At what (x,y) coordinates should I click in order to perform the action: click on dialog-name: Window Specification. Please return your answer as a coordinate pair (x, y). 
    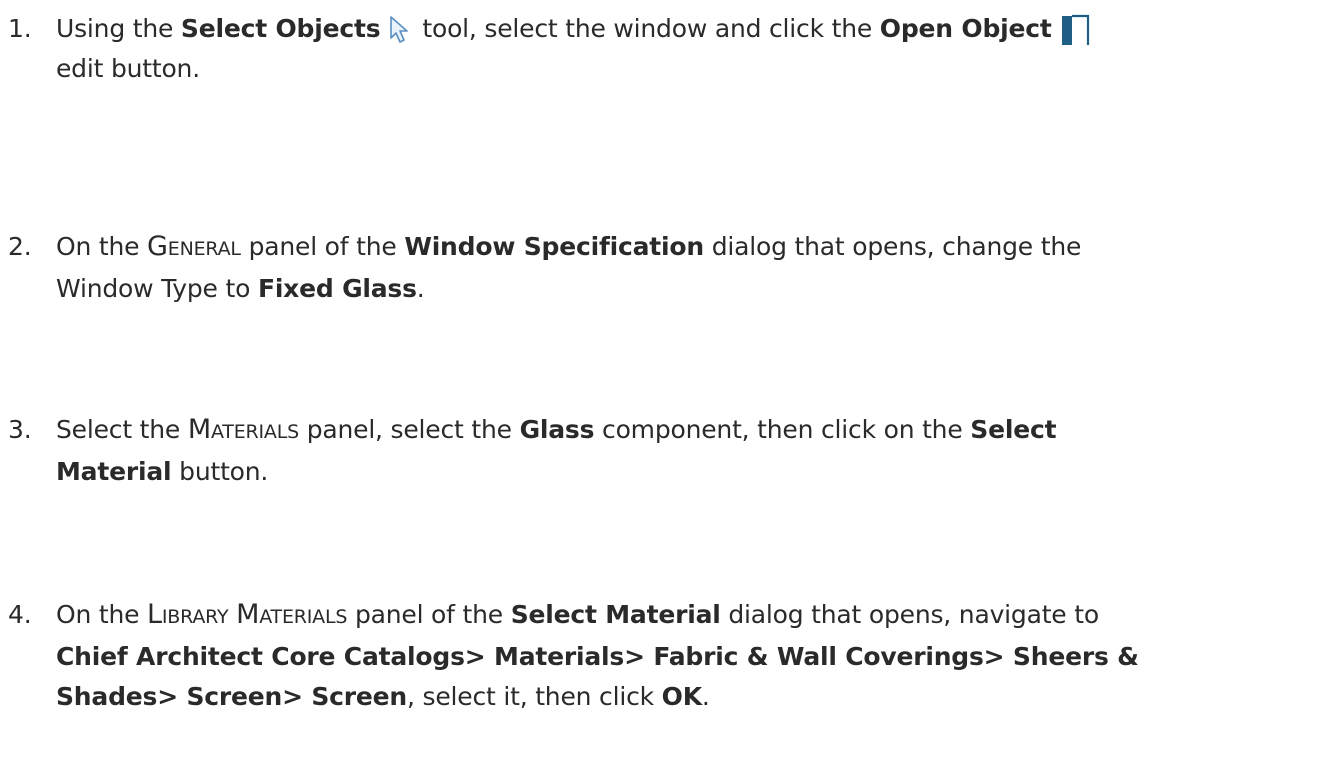
    Looking at the image, I should click on (554, 246).